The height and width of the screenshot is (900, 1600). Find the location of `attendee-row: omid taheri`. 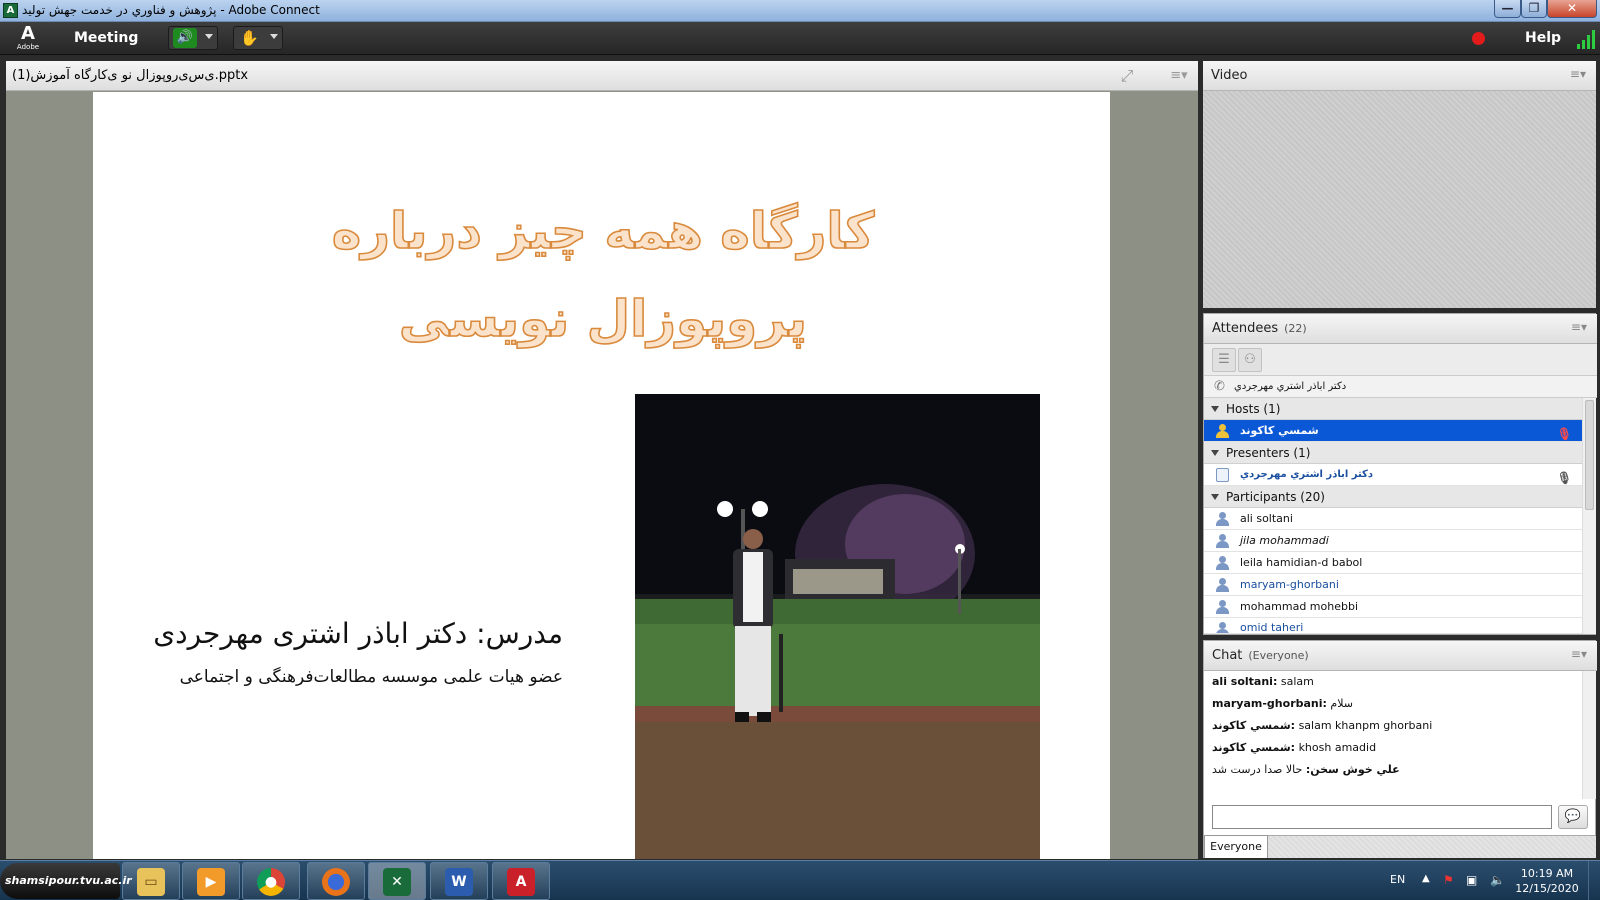

attendee-row: omid taheri is located at coordinates (1393, 626).